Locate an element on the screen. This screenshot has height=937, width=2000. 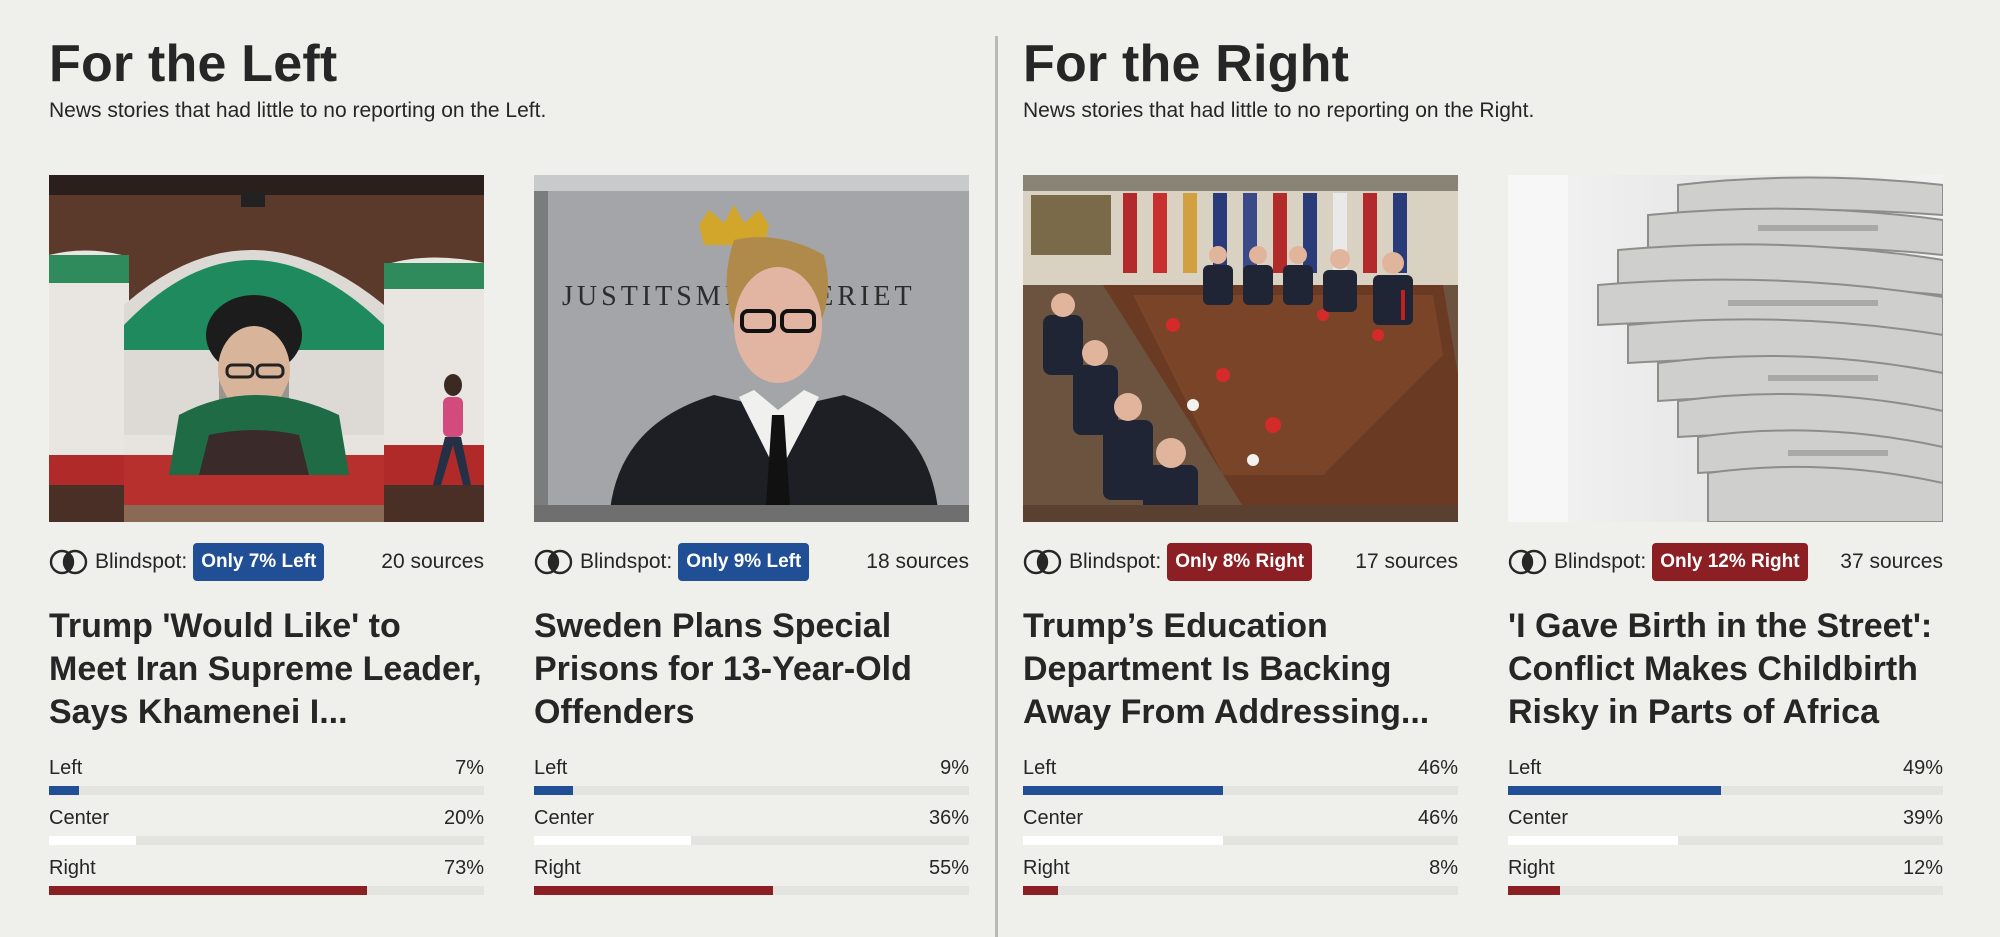
section-title: For the Right is located at coordinates (1186, 64).